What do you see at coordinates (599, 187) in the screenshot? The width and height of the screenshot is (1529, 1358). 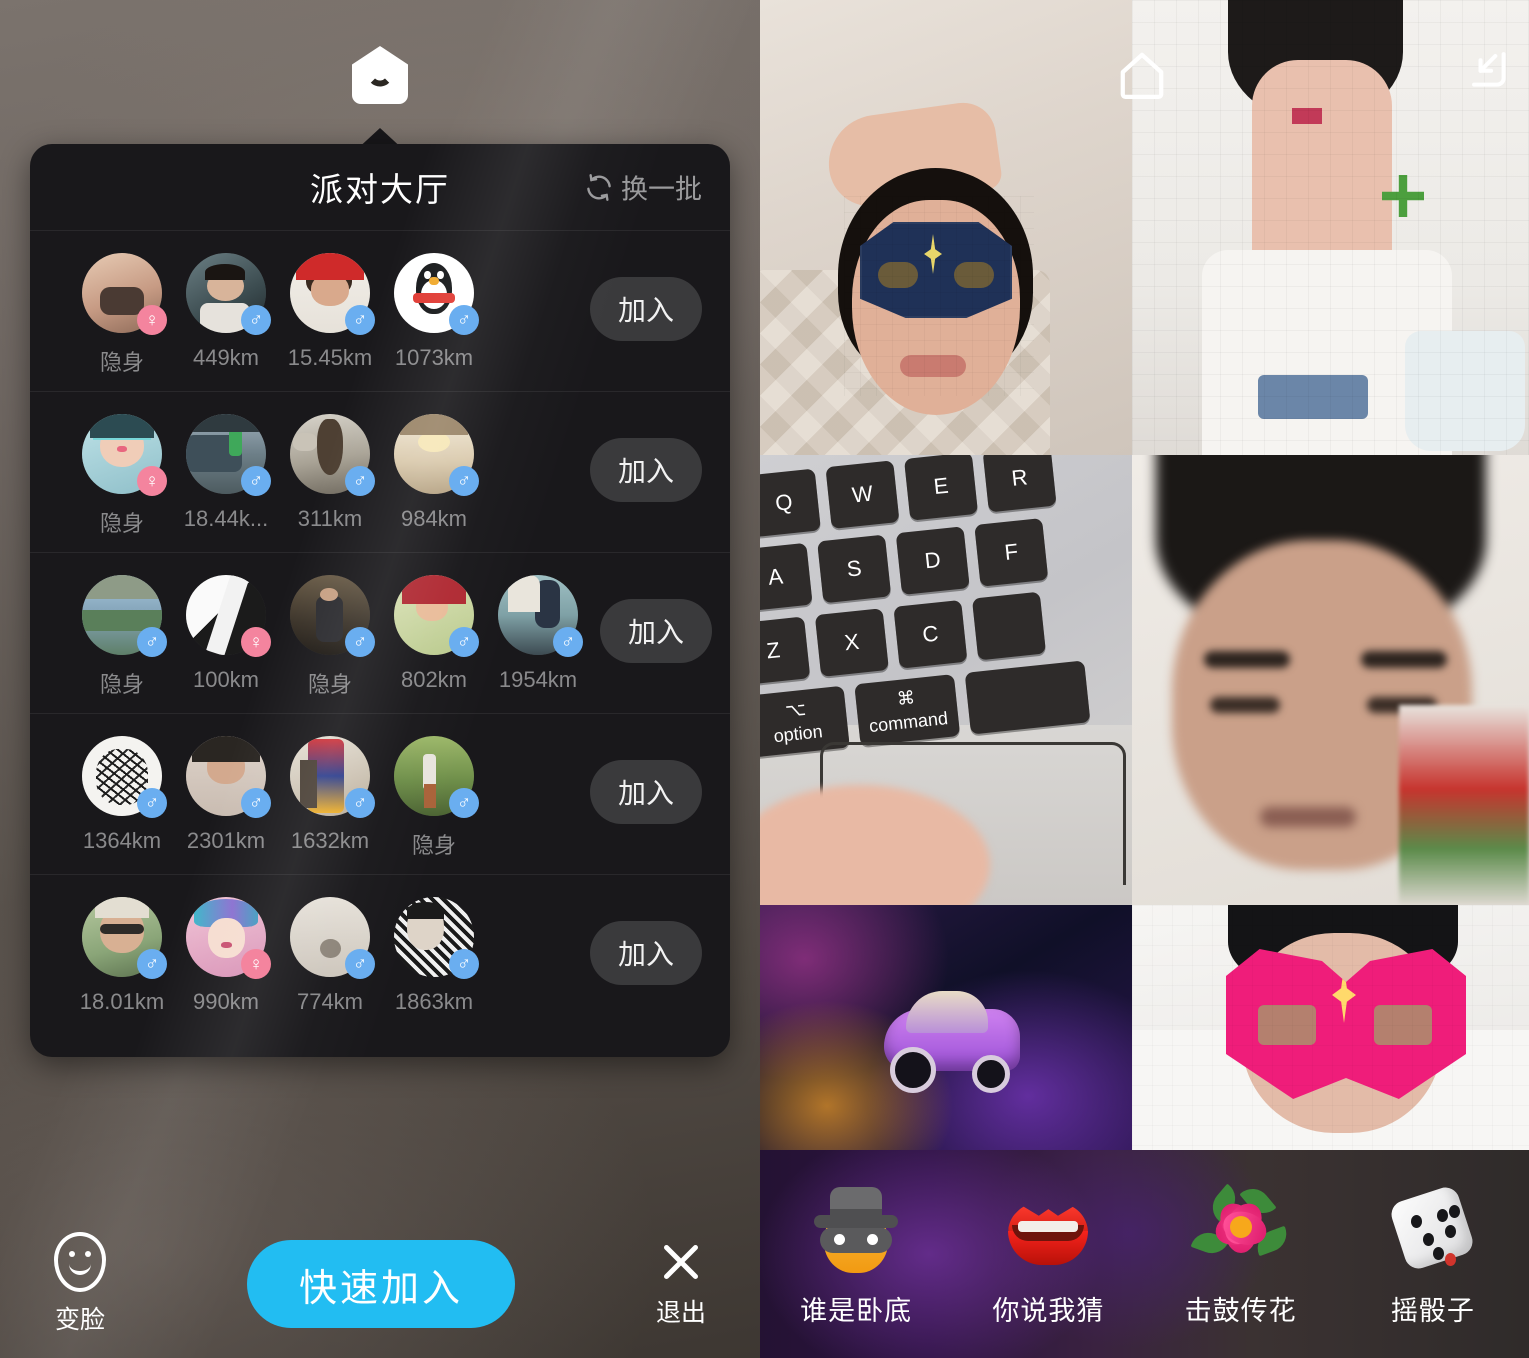 I see `refresh-icon` at bounding box center [599, 187].